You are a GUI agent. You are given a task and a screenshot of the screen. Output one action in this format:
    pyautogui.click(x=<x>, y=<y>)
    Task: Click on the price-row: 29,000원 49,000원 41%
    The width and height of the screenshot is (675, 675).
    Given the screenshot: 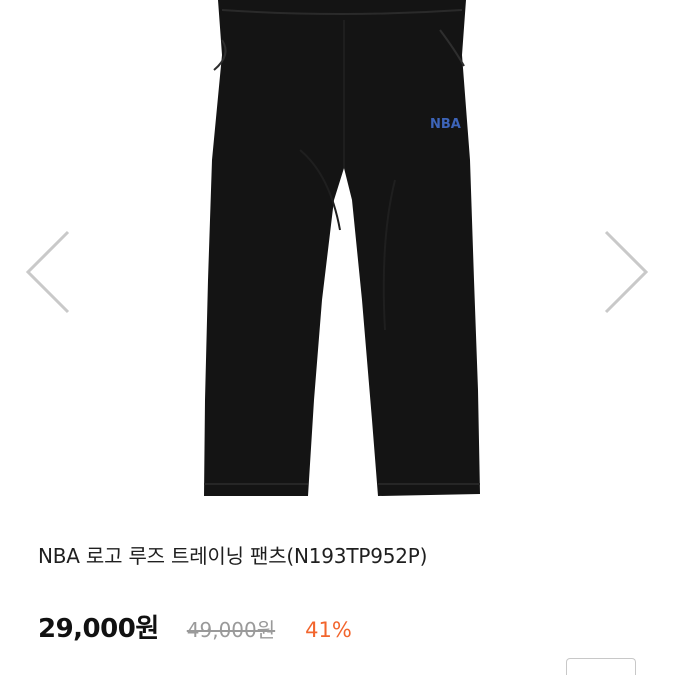 What is the action you would take?
    pyautogui.click(x=195, y=626)
    